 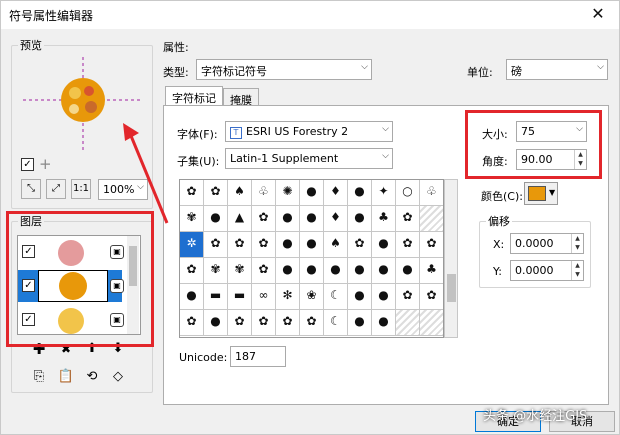 I want to click on glyph-cell: ☾, so click(x=336, y=323).